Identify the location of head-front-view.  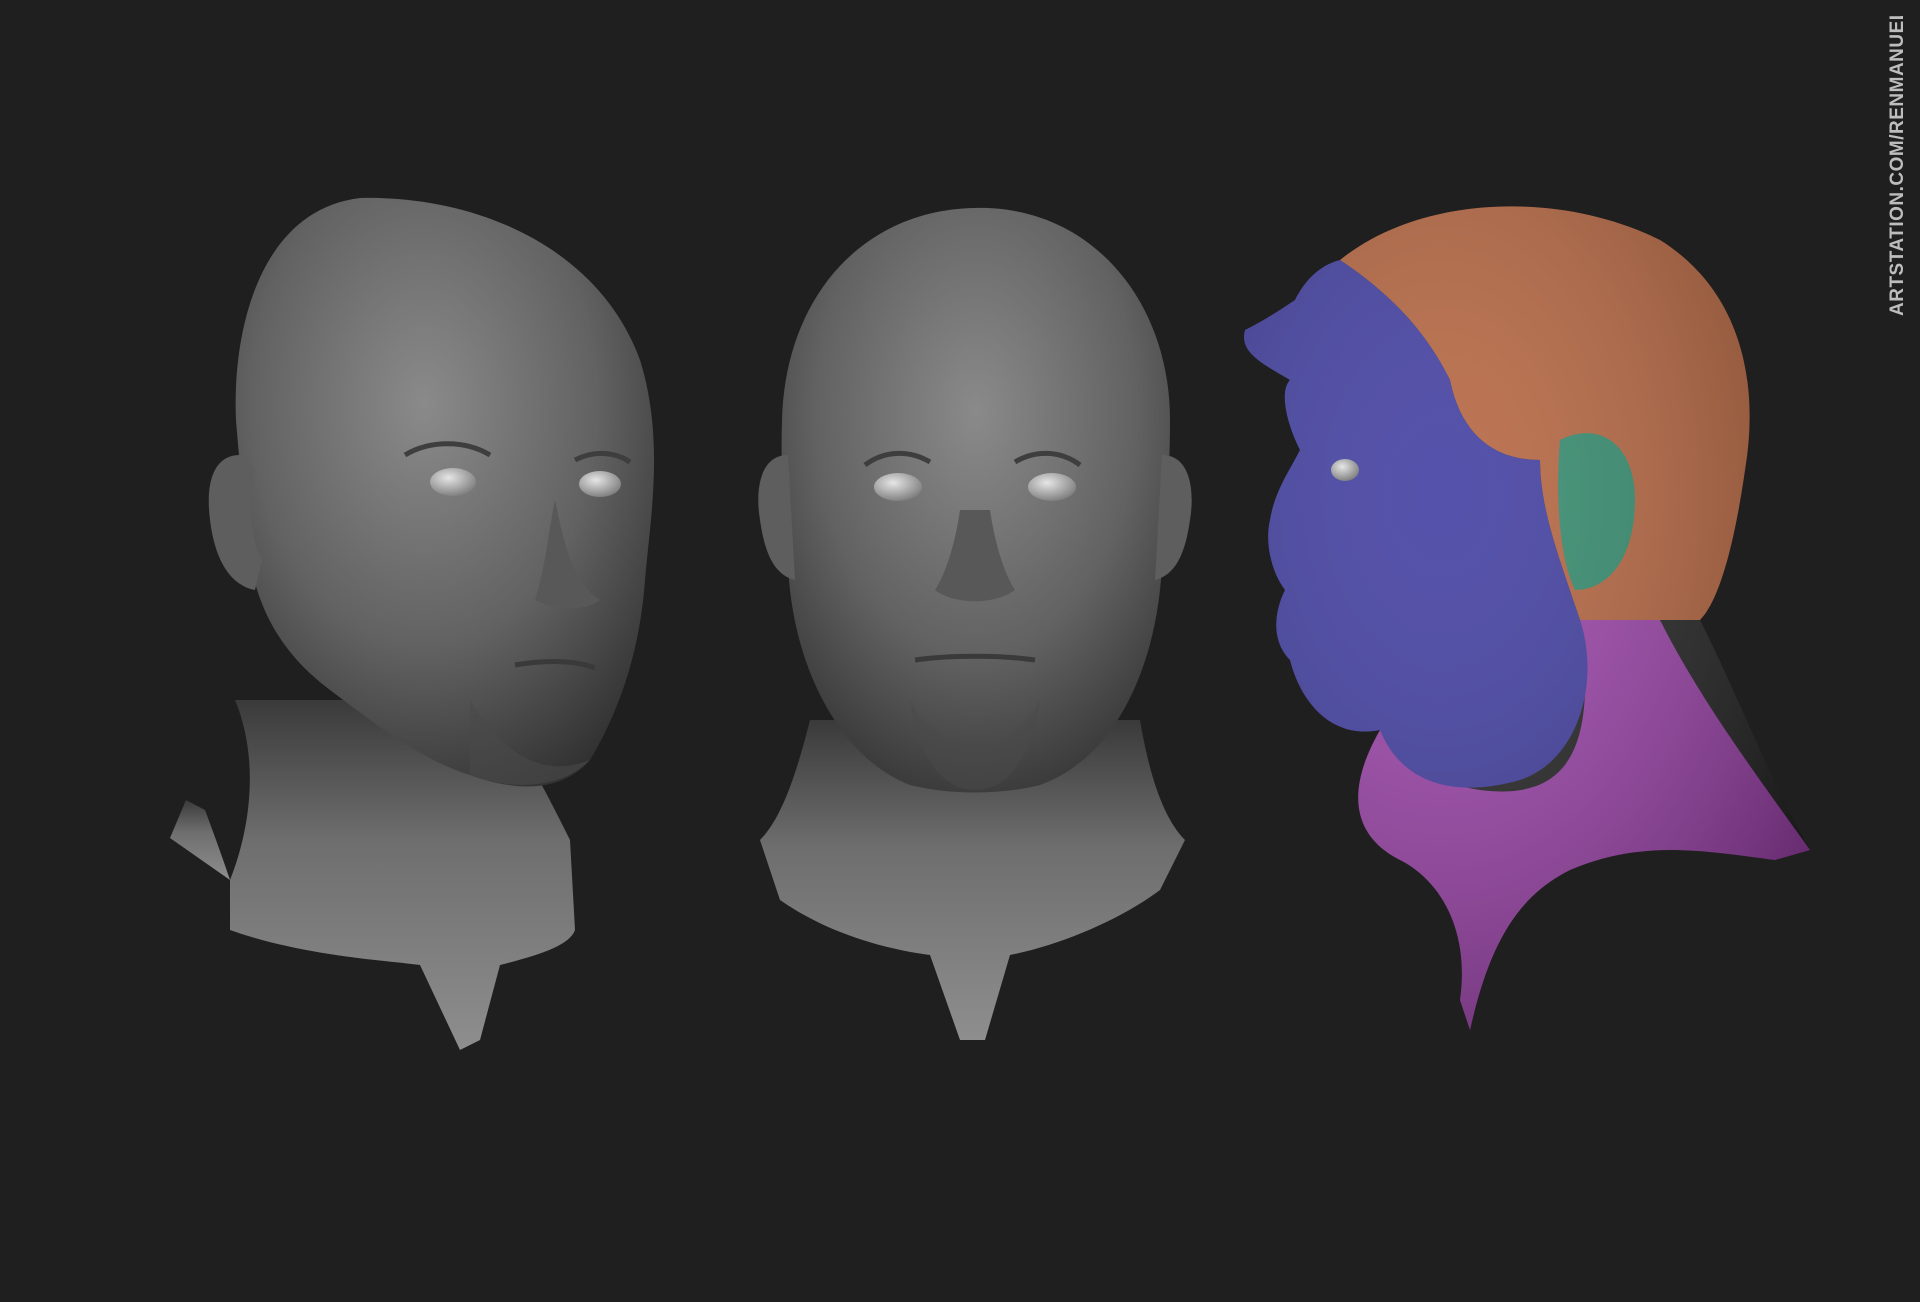
(975, 623).